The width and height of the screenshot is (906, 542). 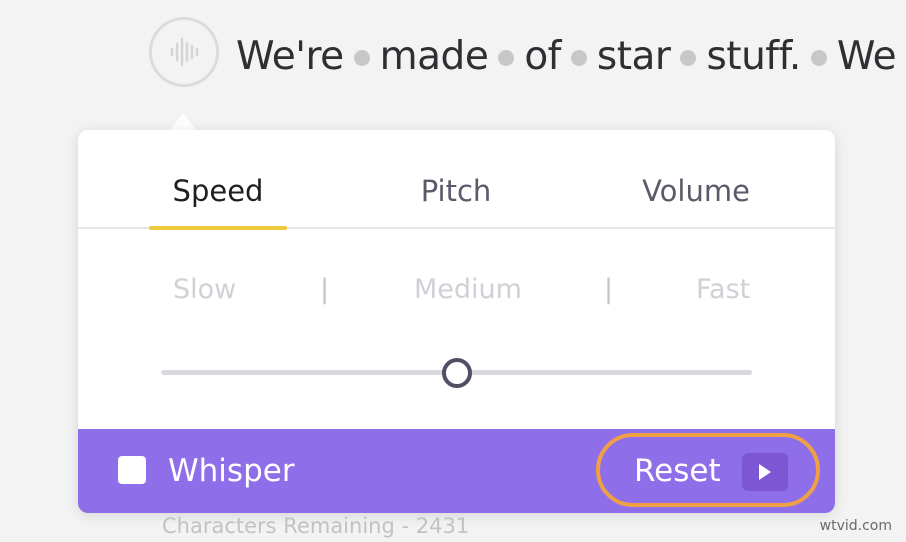 What do you see at coordinates (696, 191) in the screenshot?
I see `tab-volume: Volume` at bounding box center [696, 191].